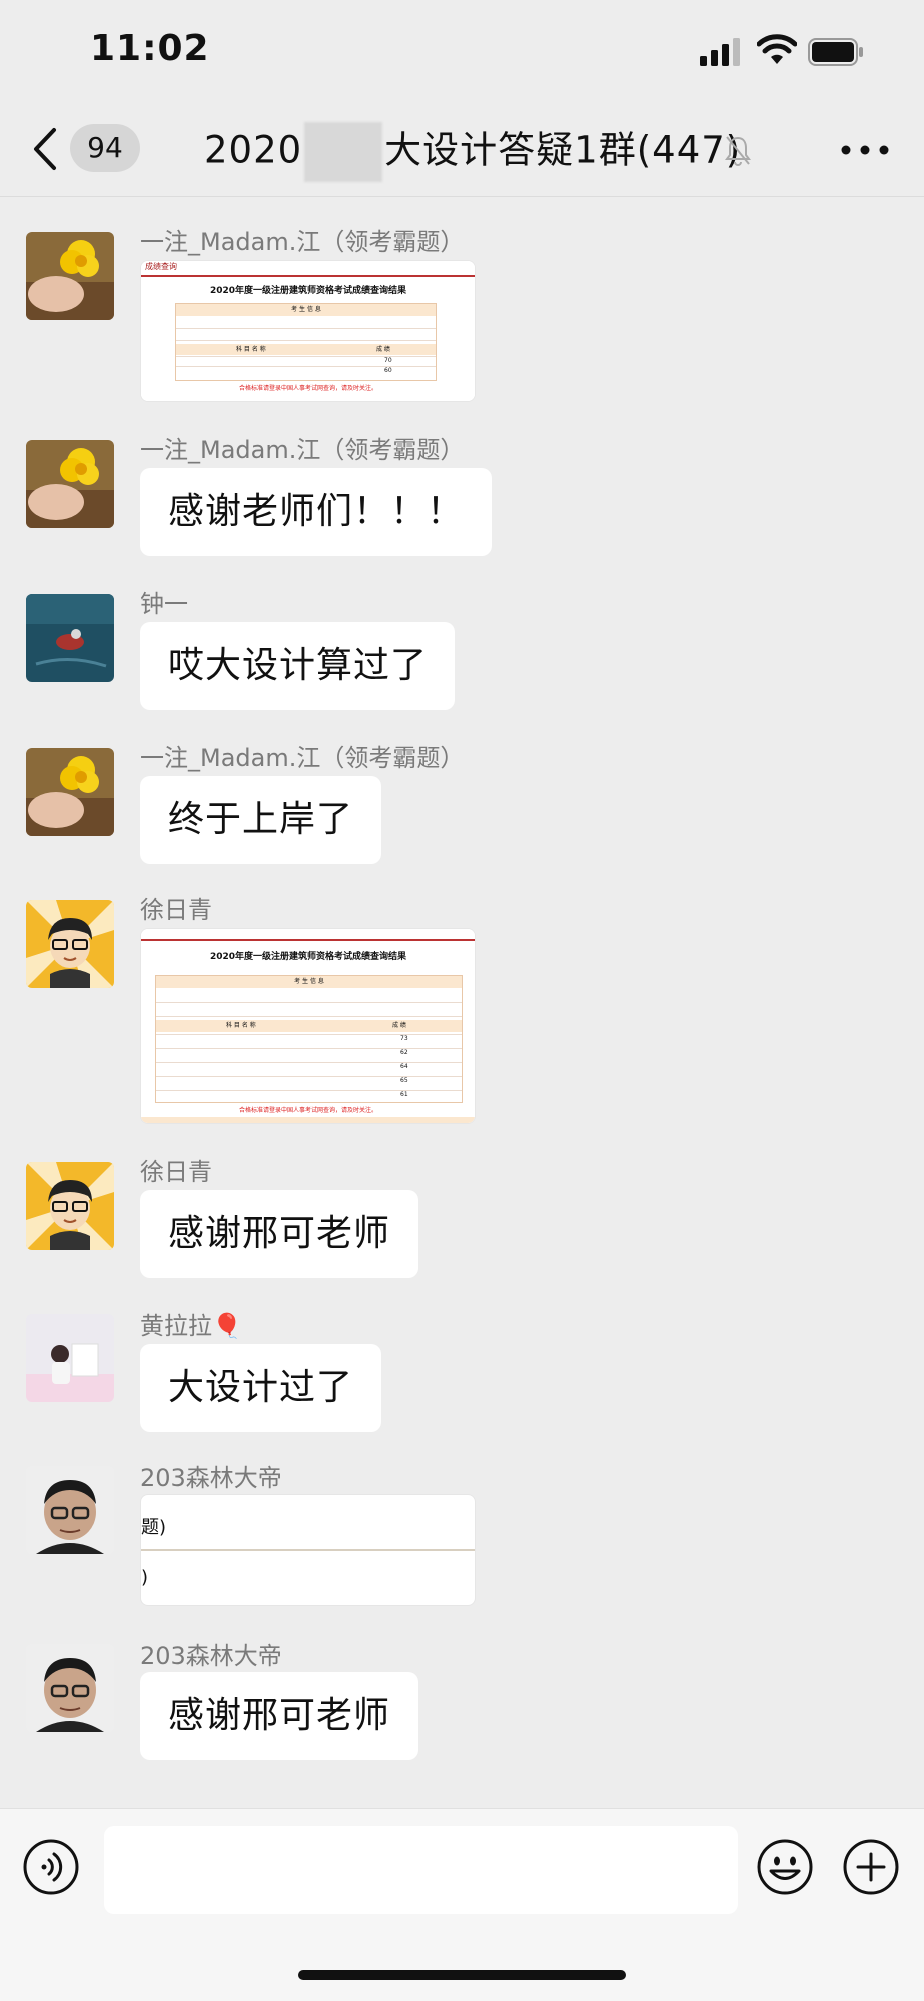 Image resolution: width=924 pixels, height=2001 pixels. What do you see at coordinates (720, 52) in the screenshot?
I see `cellular-signal-icon` at bounding box center [720, 52].